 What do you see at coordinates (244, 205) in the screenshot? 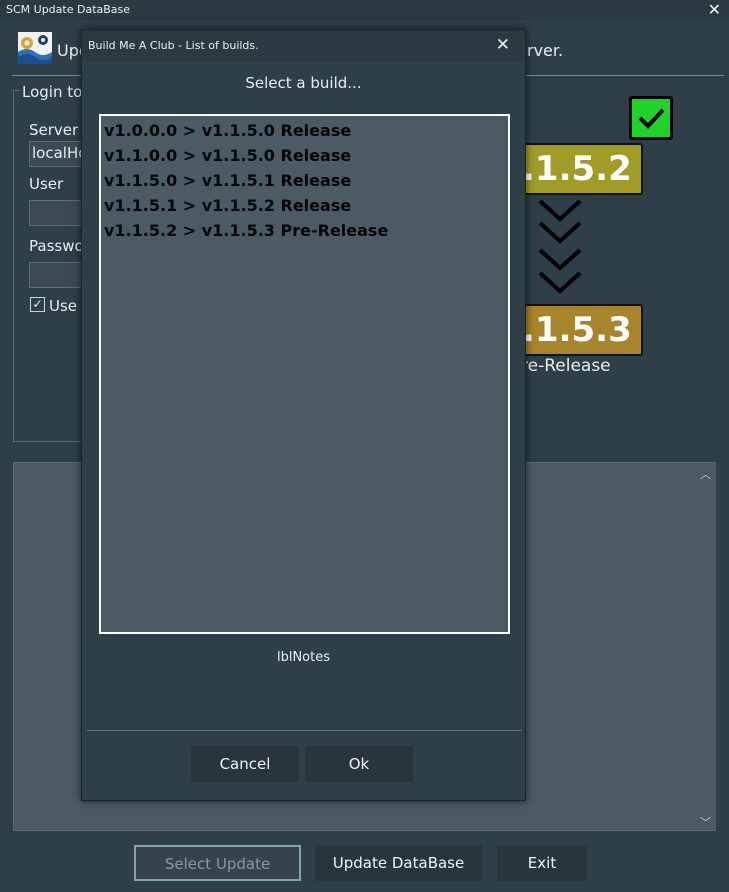
I see `build-list-item: v1.1.5.1 > v1.1.5.2 Release` at bounding box center [244, 205].